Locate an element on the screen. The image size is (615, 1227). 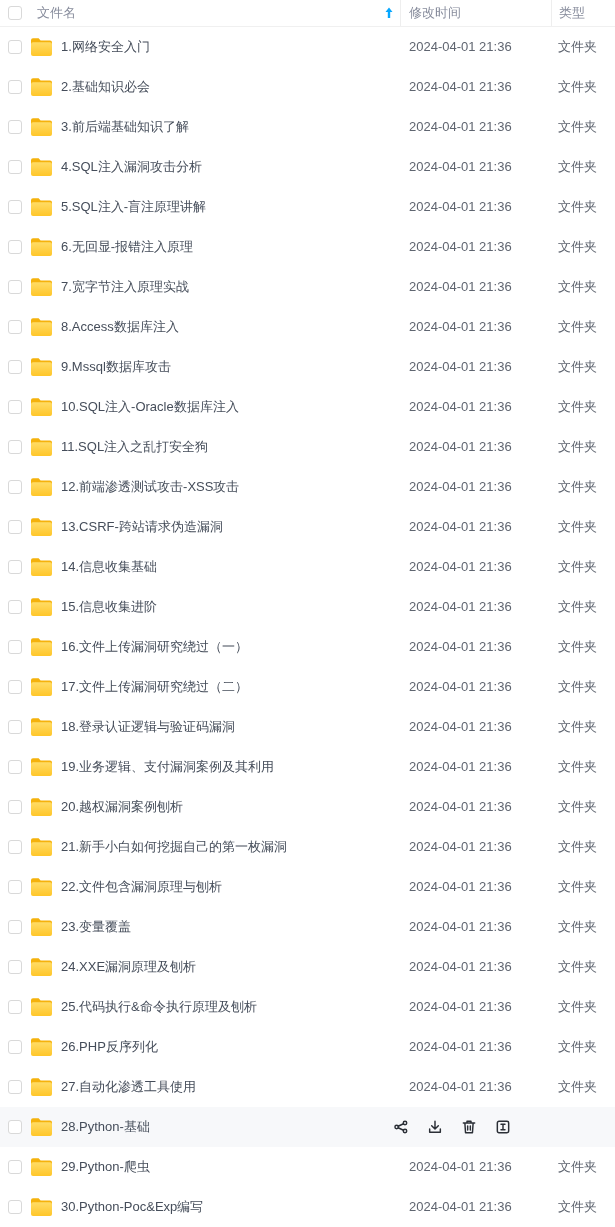
delete-icon is located at coordinates (469, 1127).